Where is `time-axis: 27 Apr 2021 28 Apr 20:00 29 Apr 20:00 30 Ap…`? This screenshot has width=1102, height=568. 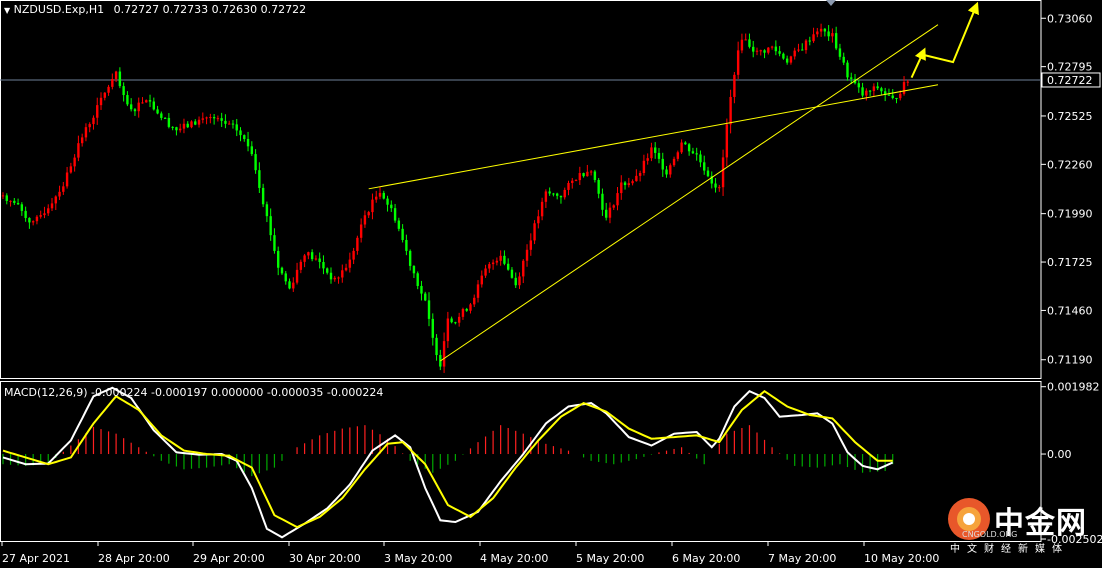 time-axis: 27 Apr 2021 28 Apr 20:00 29 Apr 20:00 30 Ap… is located at coordinates (470, 553).